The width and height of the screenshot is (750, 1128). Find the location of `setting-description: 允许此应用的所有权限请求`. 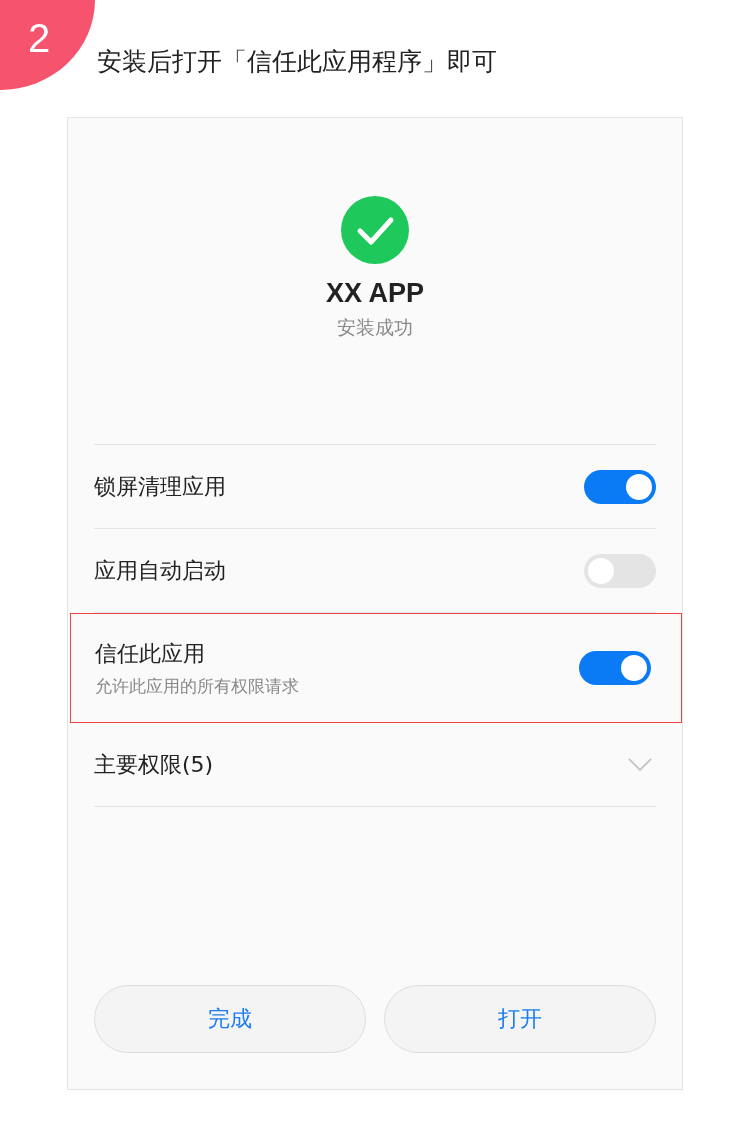

setting-description: 允许此应用的所有权限请求 is located at coordinates (197, 686).